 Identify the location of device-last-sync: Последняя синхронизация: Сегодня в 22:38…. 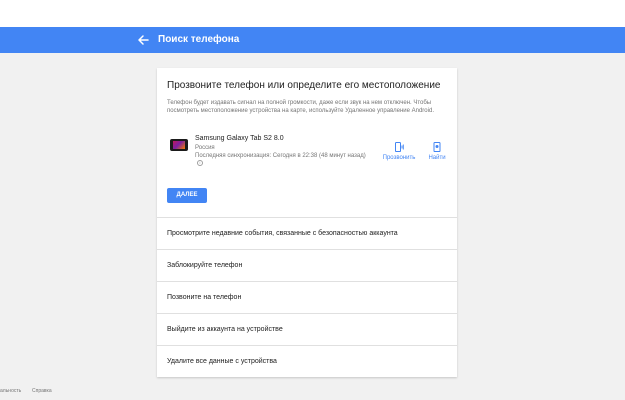
(281, 160).